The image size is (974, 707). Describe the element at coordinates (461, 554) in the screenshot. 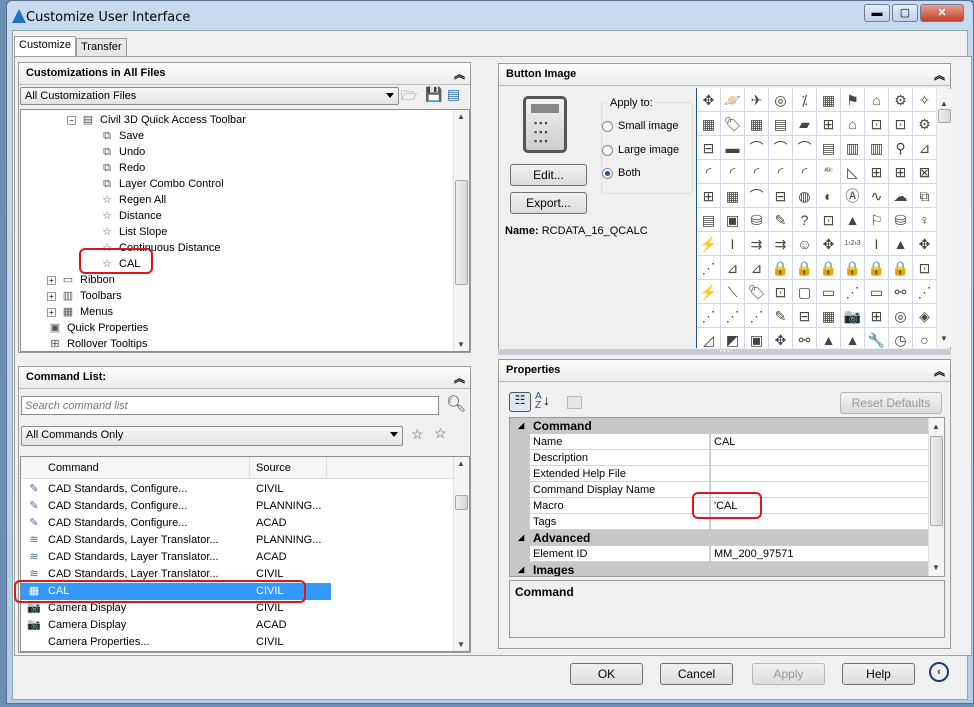

I see `command-scrollbar: ▲ ▼` at that location.